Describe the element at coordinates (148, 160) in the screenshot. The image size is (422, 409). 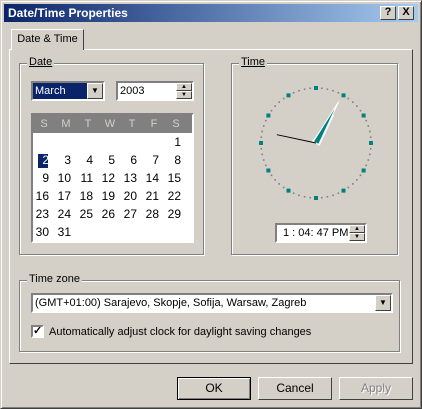
I see `calendar-day: 7` at that location.